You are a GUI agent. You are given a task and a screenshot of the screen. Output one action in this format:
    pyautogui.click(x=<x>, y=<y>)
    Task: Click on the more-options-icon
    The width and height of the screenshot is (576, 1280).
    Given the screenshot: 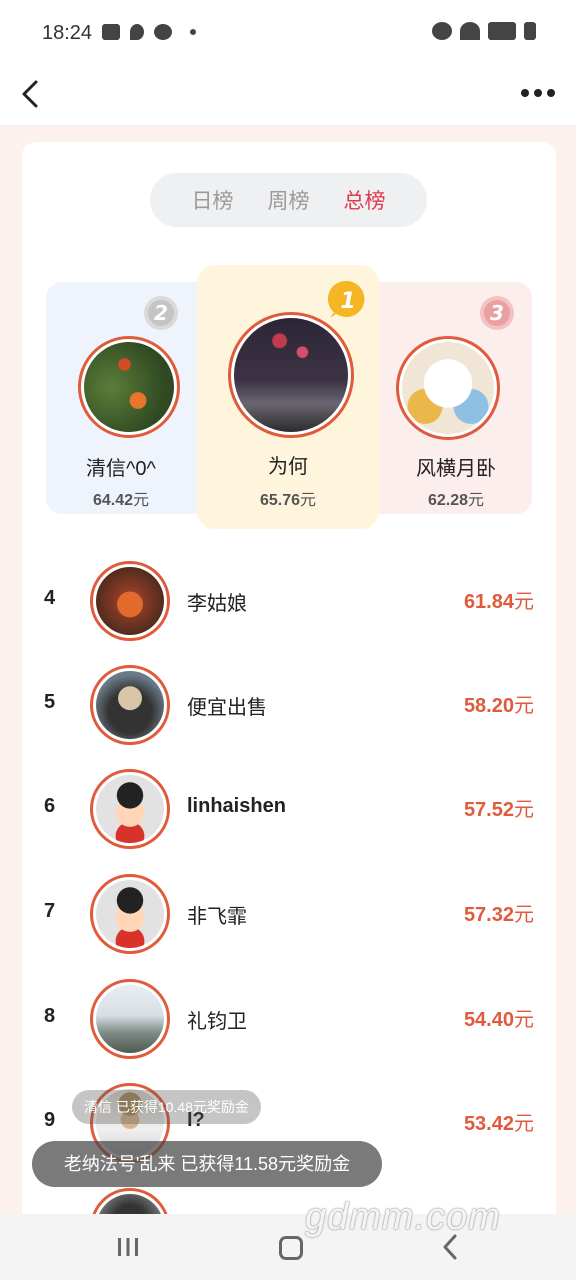 What is the action you would take?
    pyautogui.click(x=538, y=93)
    